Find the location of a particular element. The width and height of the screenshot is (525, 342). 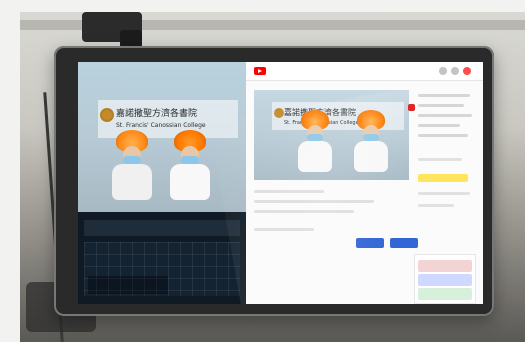

highlight-pill is located at coordinates (443, 178).